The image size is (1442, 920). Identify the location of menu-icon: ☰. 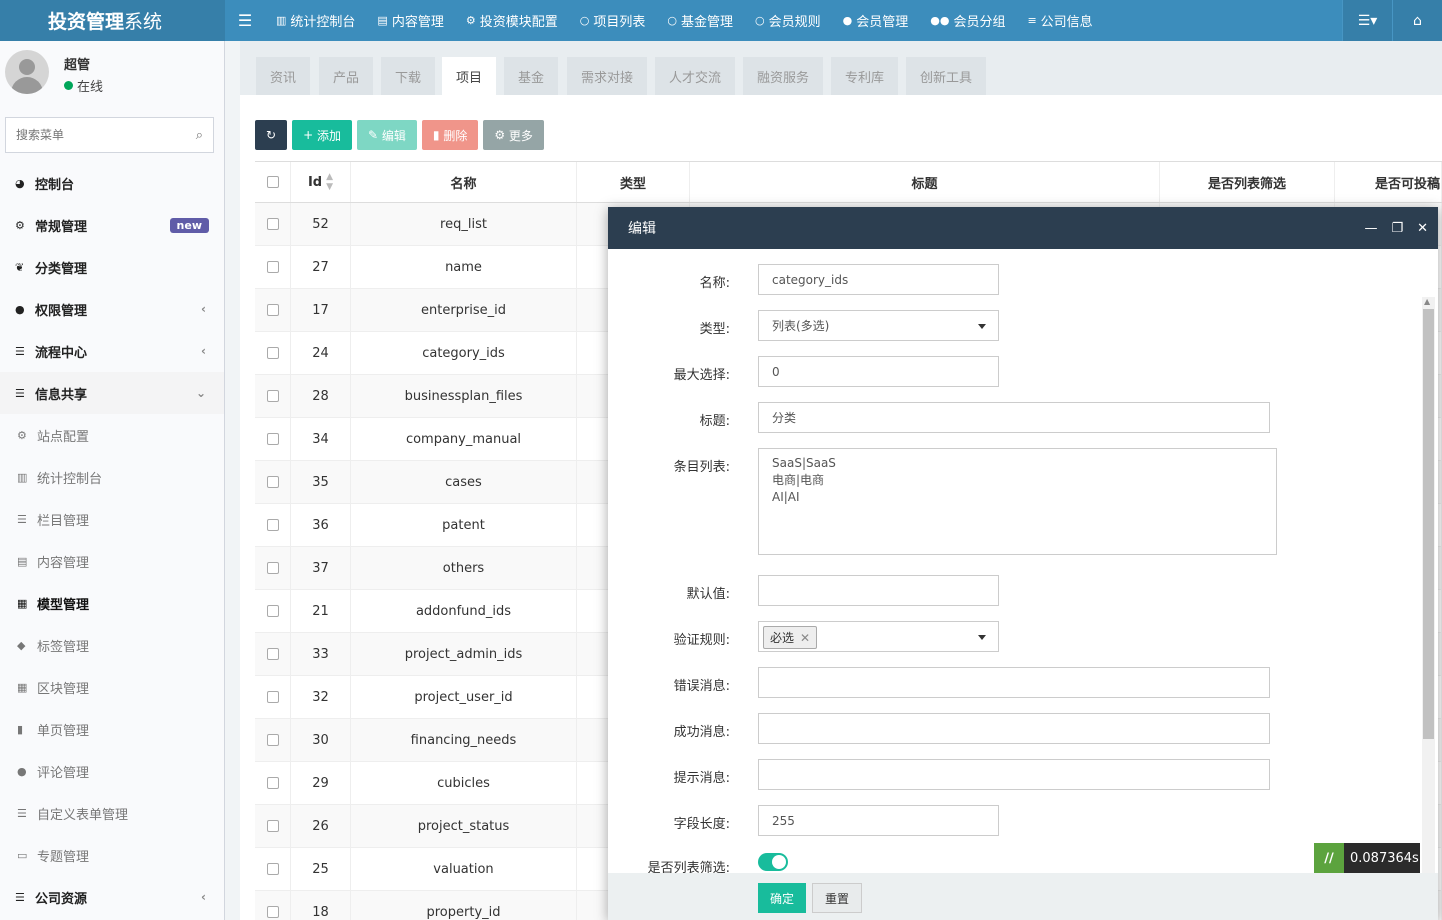
(245, 20).